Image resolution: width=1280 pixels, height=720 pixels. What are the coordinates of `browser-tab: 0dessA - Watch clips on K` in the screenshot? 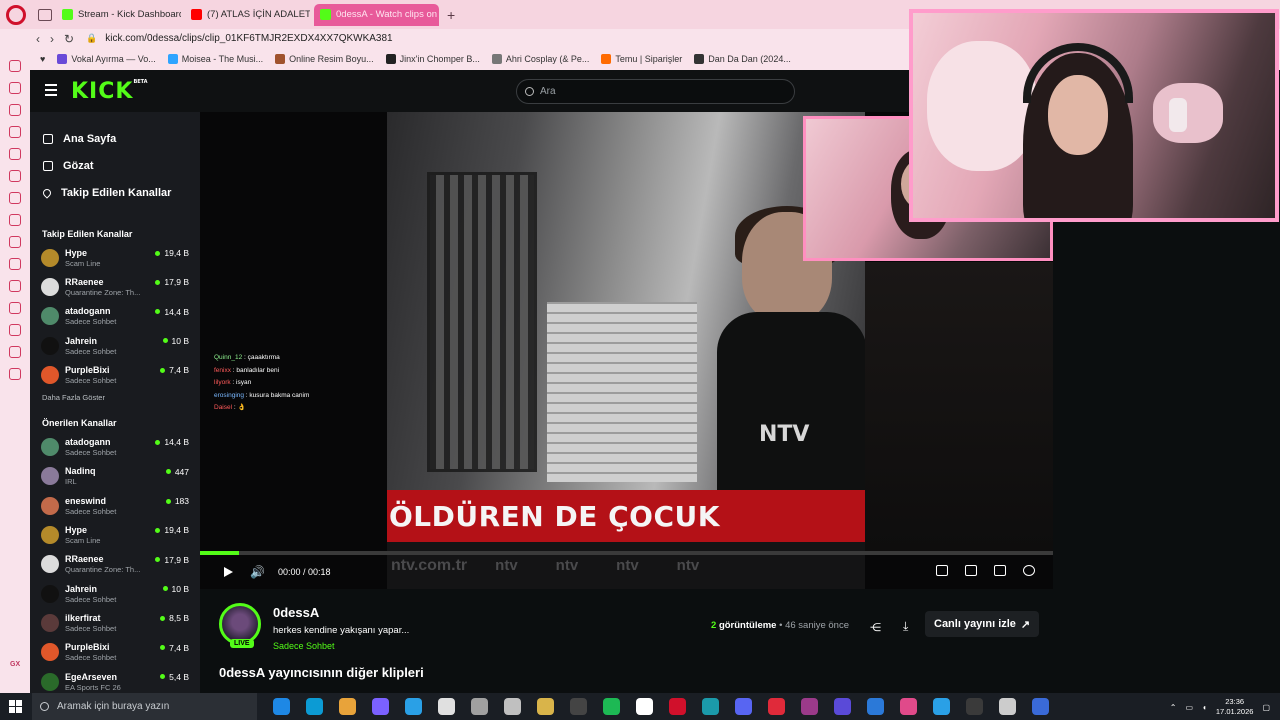 It's located at (376, 14).